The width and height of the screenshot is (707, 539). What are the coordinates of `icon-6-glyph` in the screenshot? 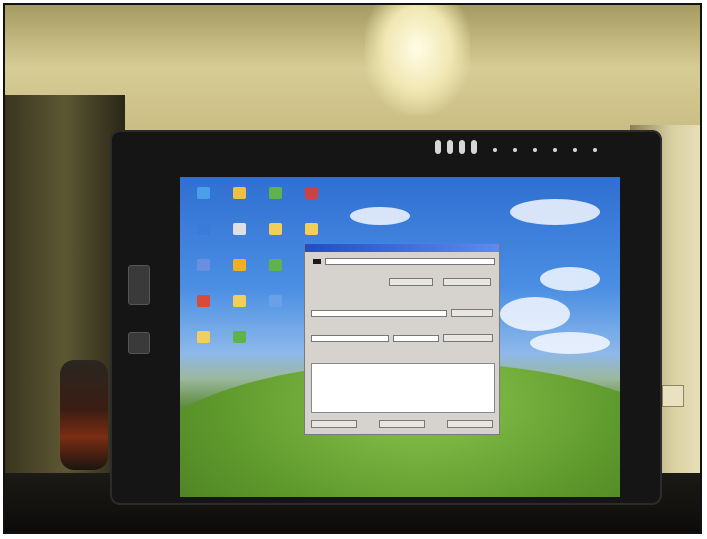 It's located at (239, 229).